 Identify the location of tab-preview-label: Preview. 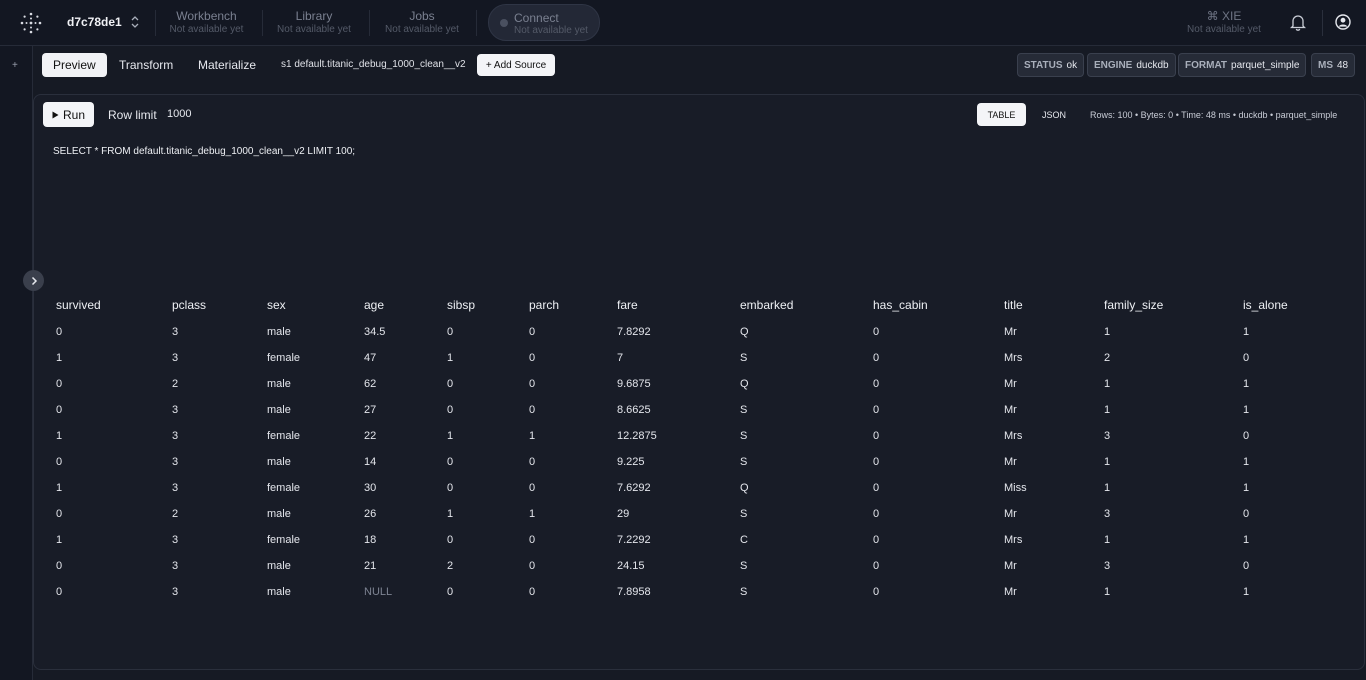
(74, 65).